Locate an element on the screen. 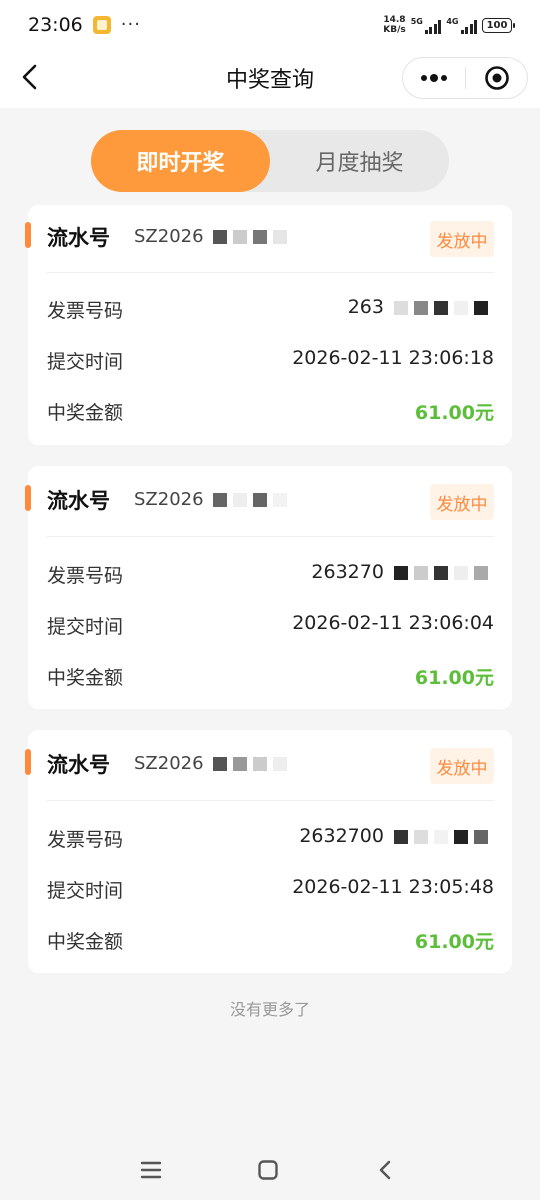 The width and height of the screenshot is (540, 1200). mini-program-capsule is located at coordinates (465, 78).